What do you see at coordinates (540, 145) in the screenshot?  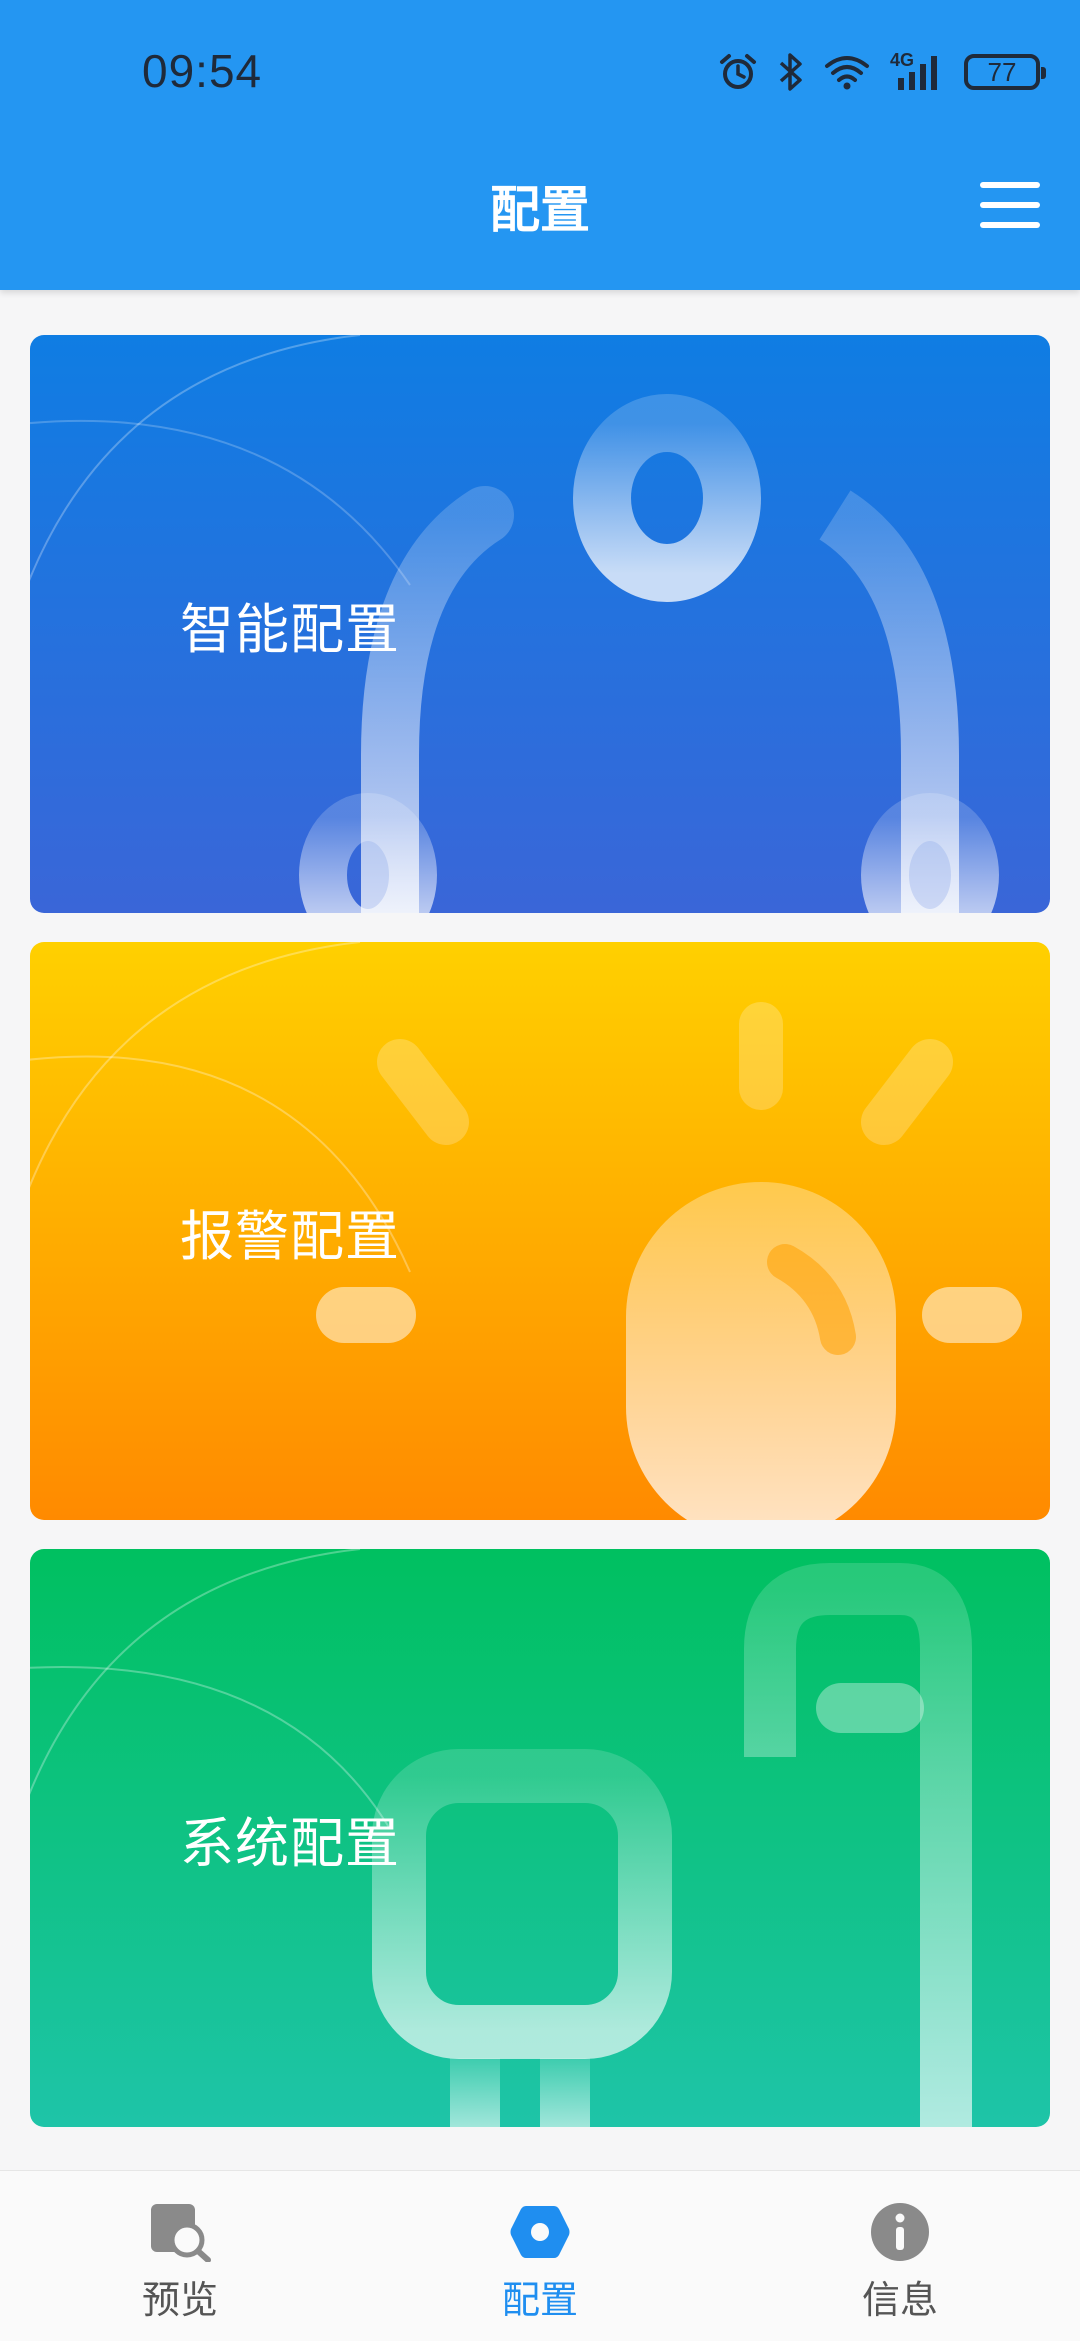 I see `app-header: 09:54 4G 77 配置` at bounding box center [540, 145].